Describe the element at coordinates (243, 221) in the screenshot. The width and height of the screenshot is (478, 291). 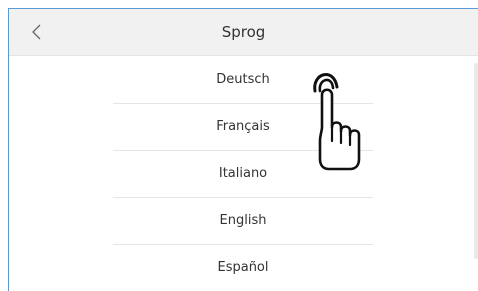
I see `language-item-english: English` at that location.